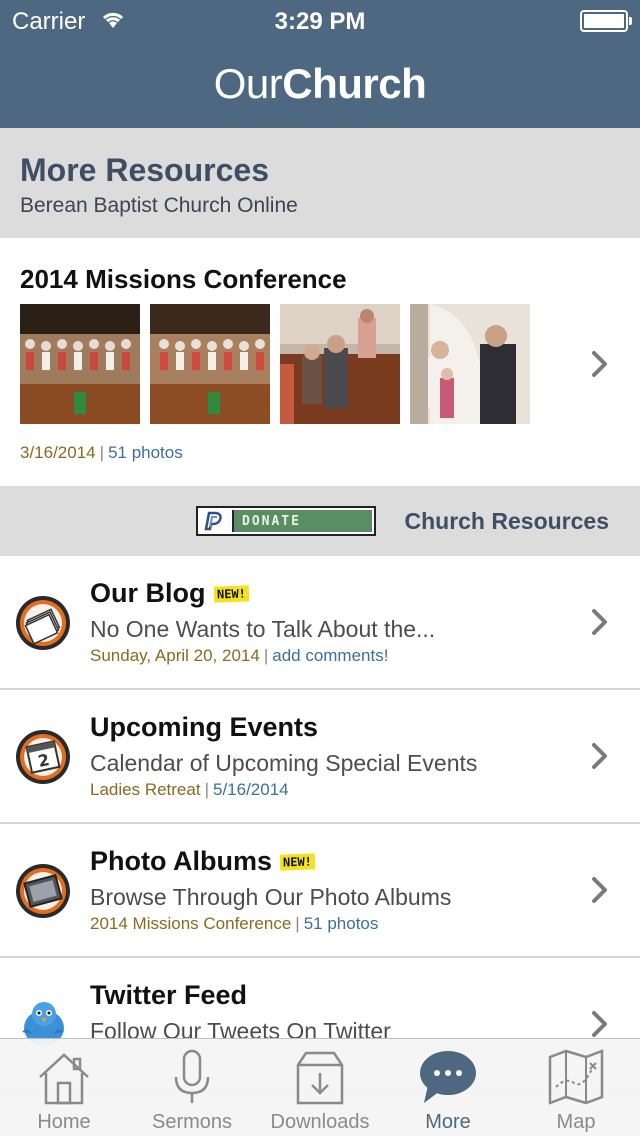 This screenshot has height=1136, width=640. What do you see at coordinates (159, 205) in the screenshot?
I see `page-subtitle: Berean Baptist Church Online` at bounding box center [159, 205].